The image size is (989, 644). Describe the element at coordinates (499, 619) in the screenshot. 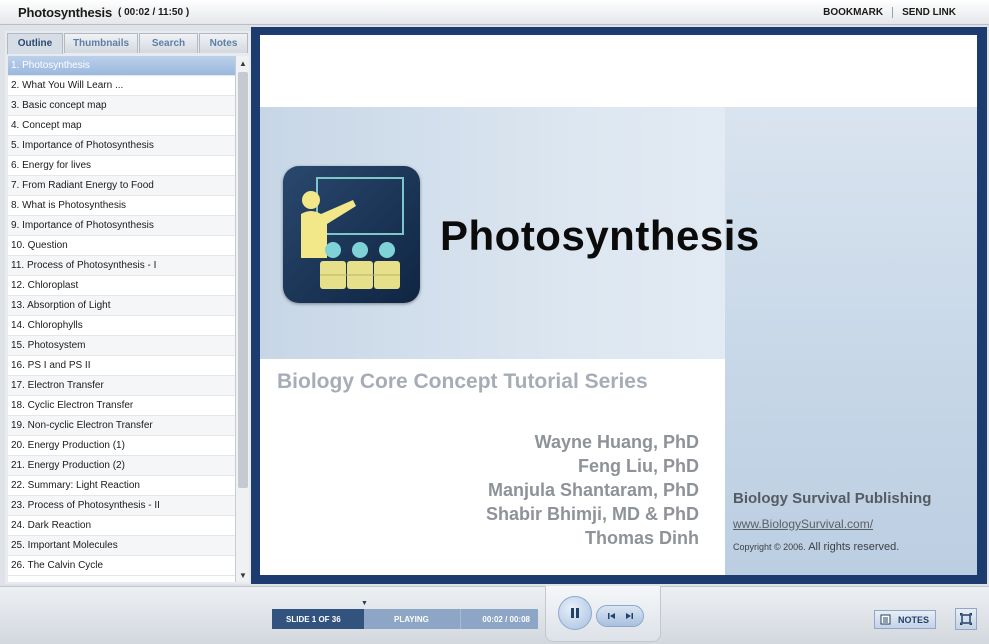

I see `slide-time: 00:02 / 00:08` at that location.